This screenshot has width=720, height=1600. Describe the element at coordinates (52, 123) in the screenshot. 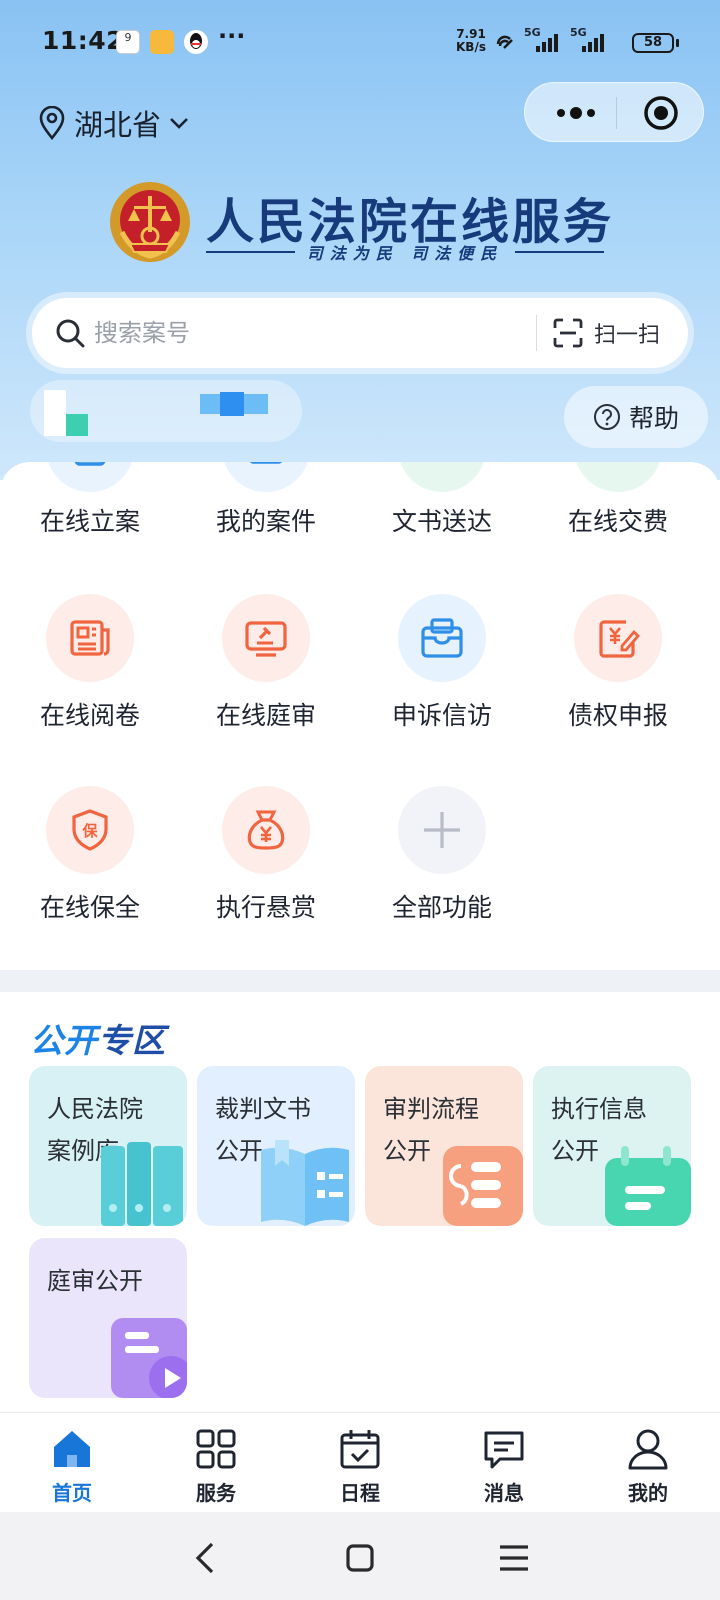

I see `location-pin-icon` at that location.